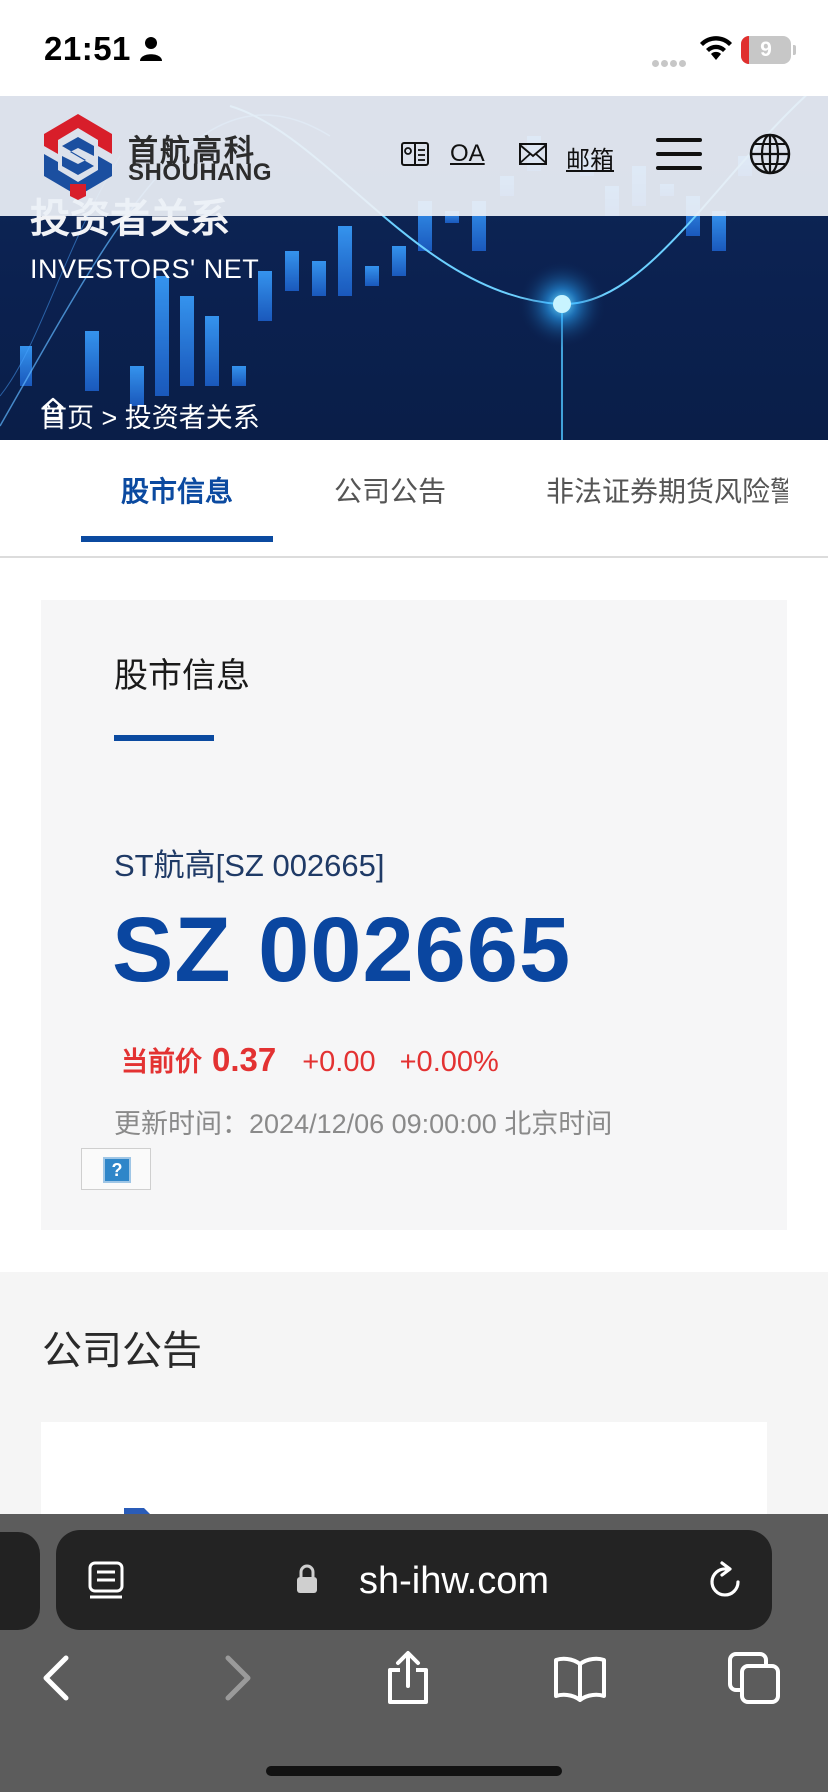 Image resolution: width=828 pixels, height=1792 pixels. Describe the element at coordinates (580, 1678) in the screenshot. I see `bookmarks-icon` at that location.